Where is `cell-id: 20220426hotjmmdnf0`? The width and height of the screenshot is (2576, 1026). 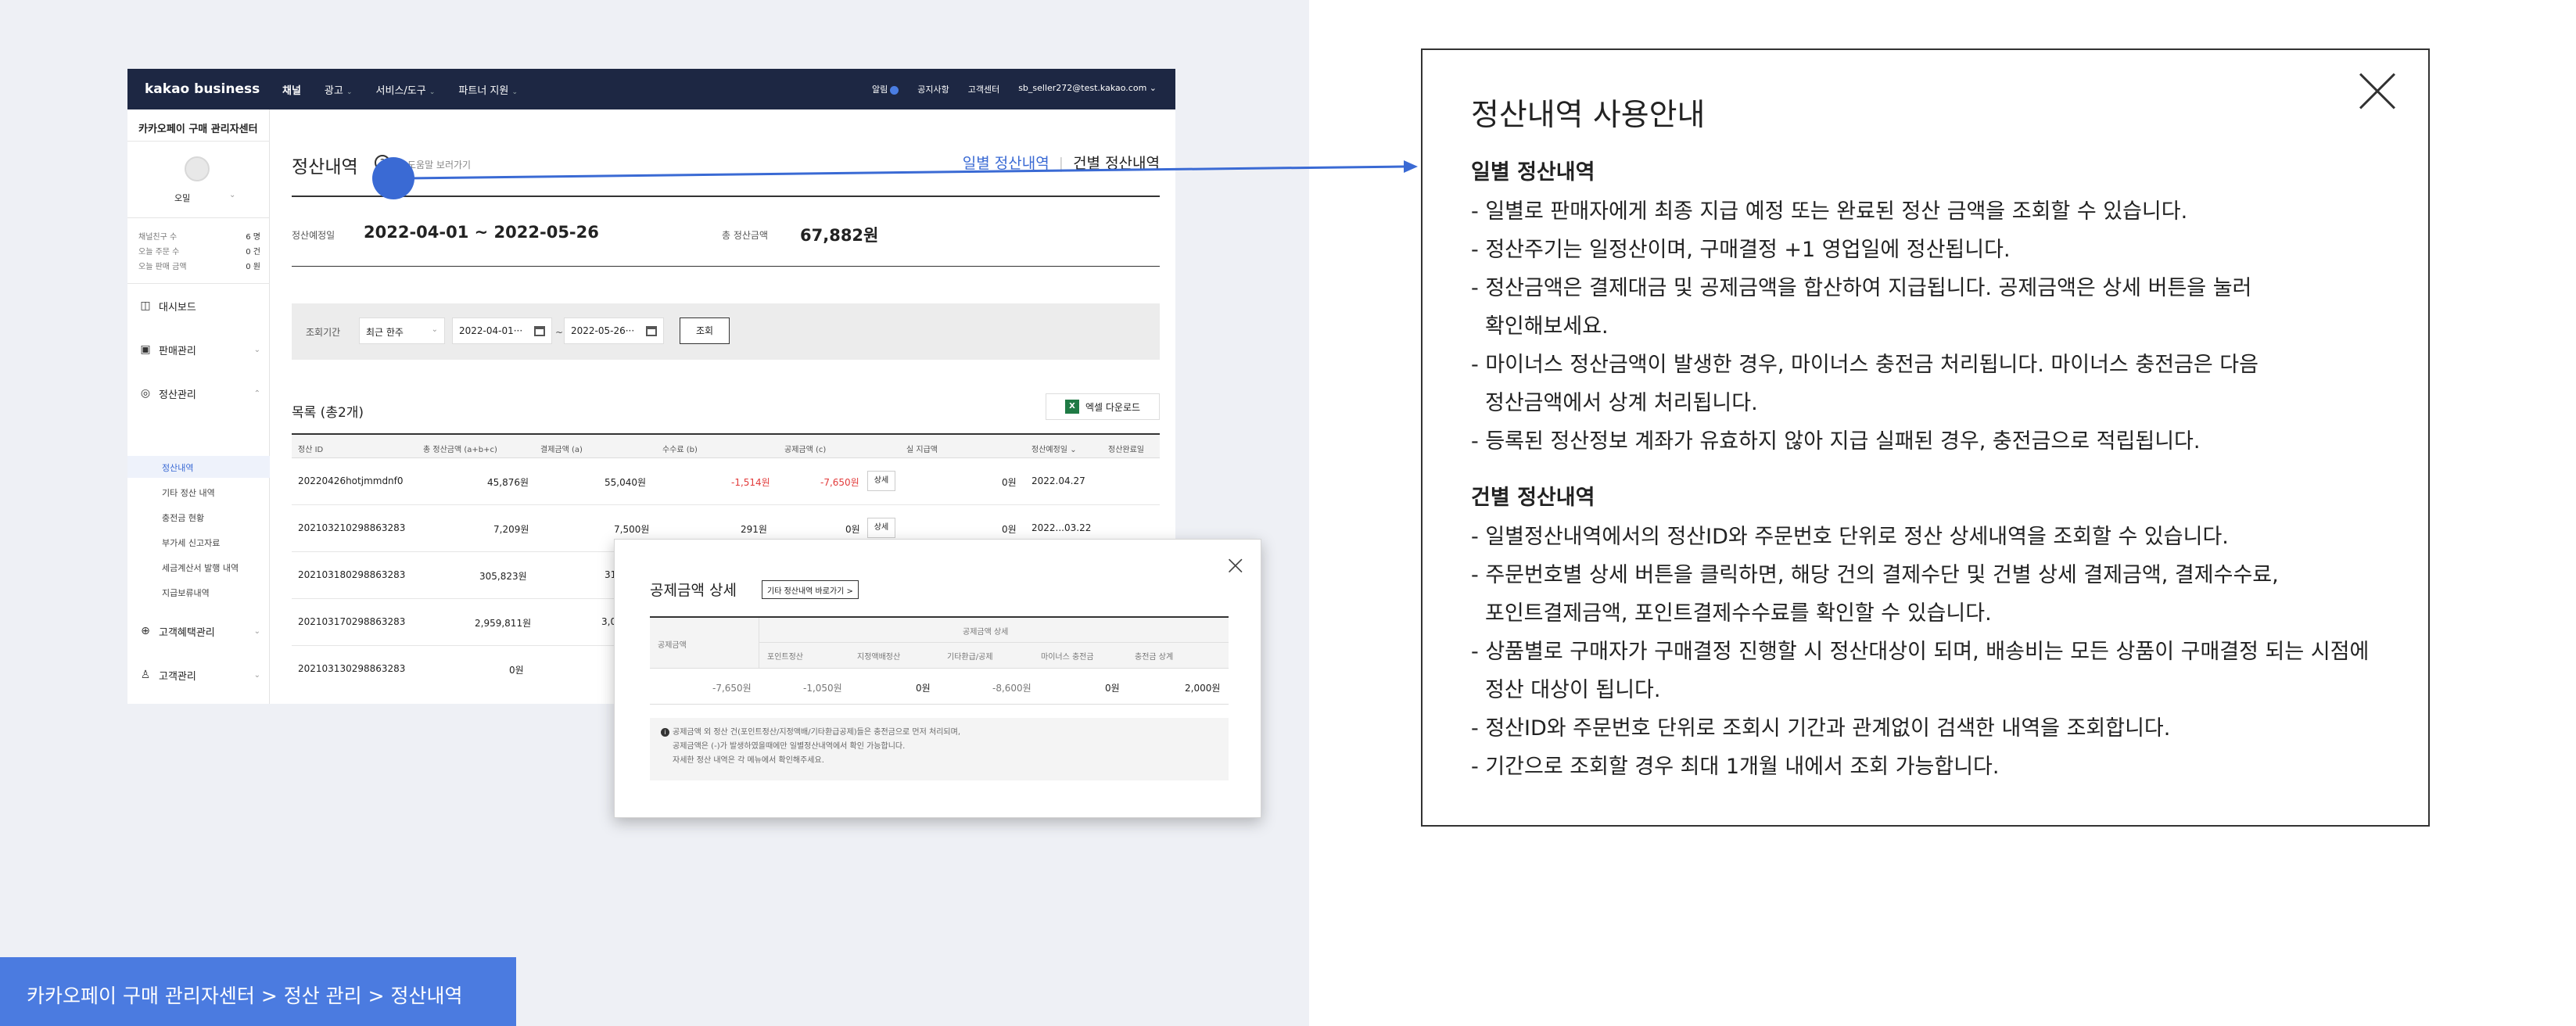 cell-id: 20220426hotjmmdnf0 is located at coordinates (351, 480).